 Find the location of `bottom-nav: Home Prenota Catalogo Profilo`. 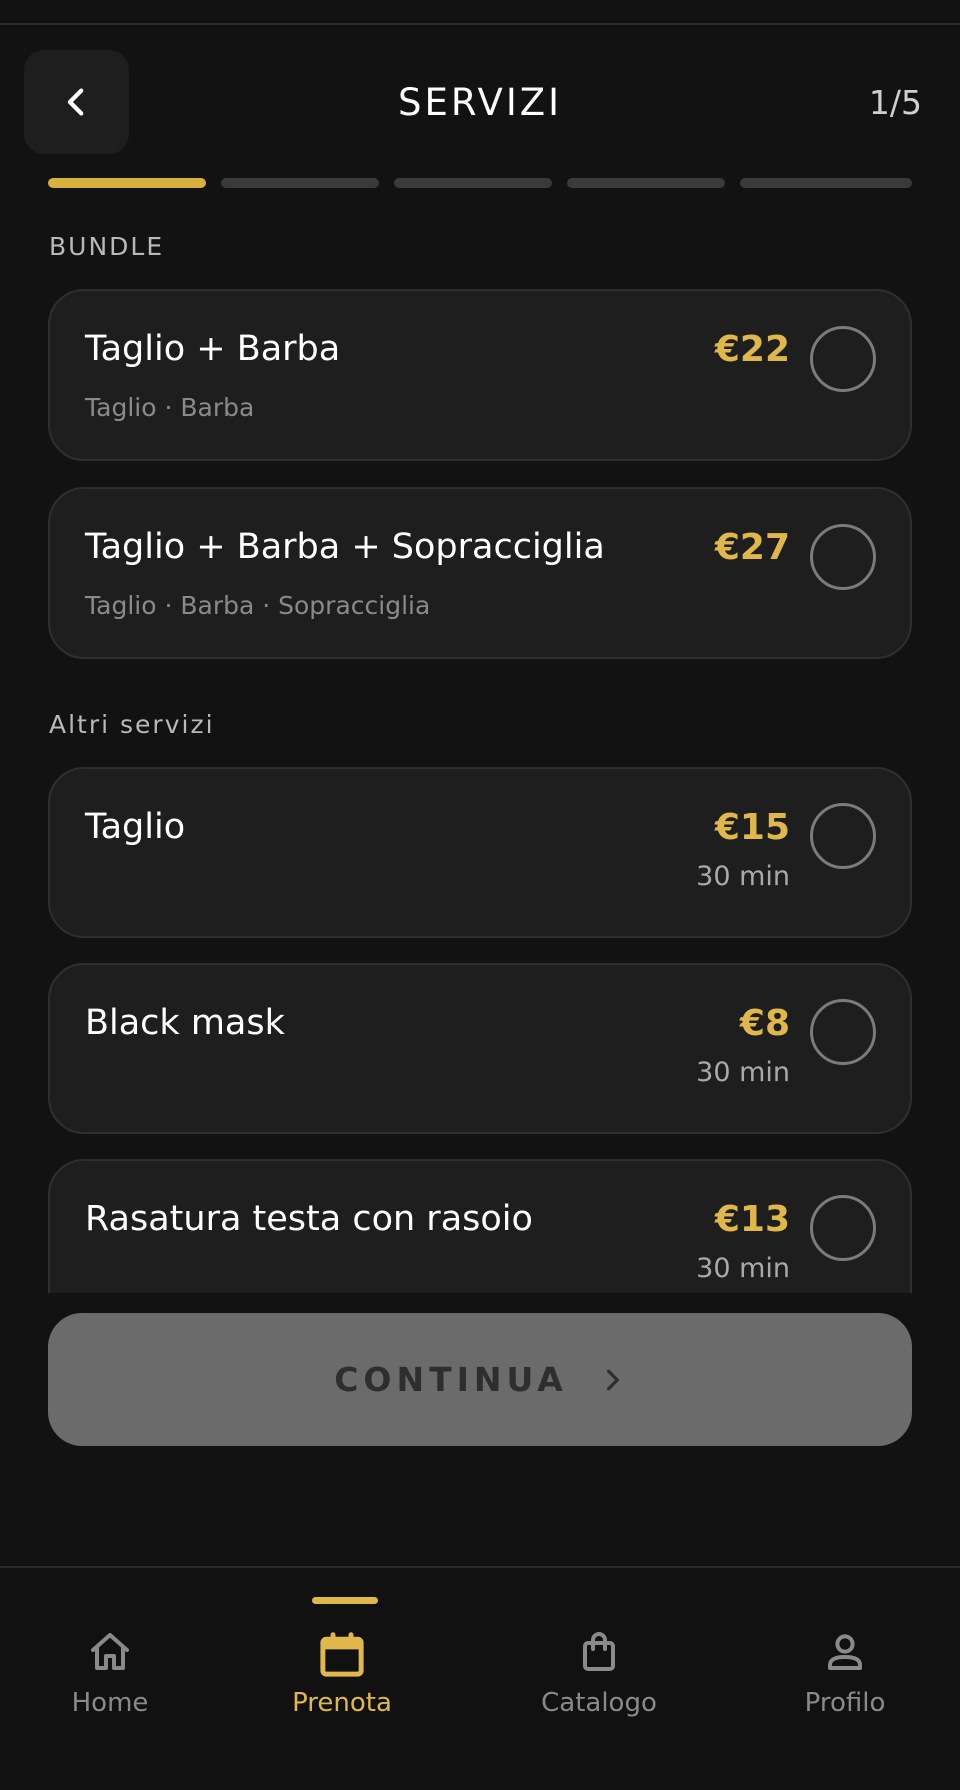

bottom-nav: Home Prenota Catalogo Profilo is located at coordinates (480, 1679).